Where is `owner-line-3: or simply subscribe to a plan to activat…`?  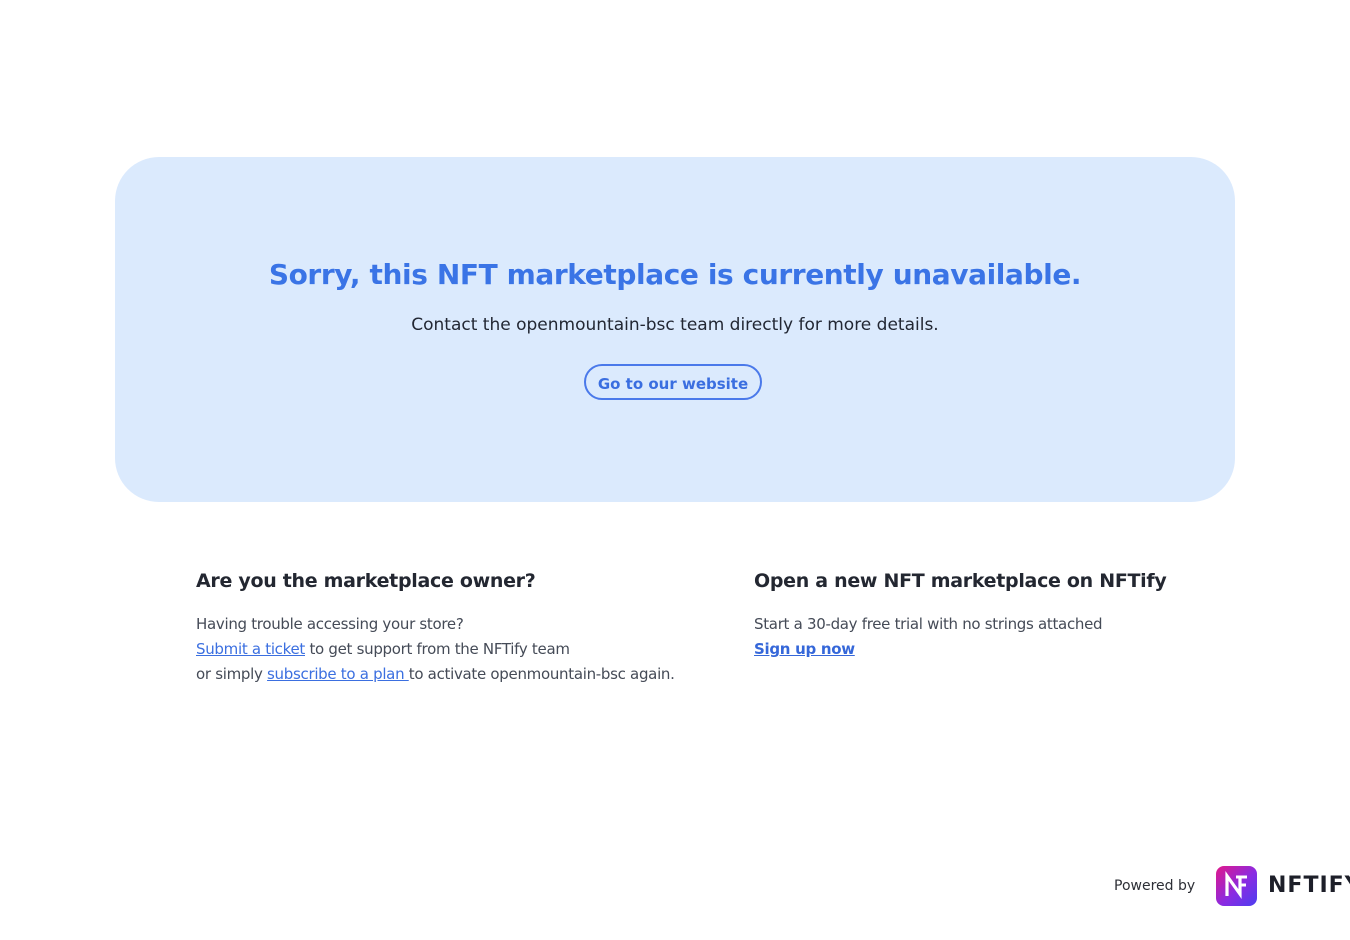 owner-line-3: or simply subscribe to a plan to activat… is located at coordinates (466, 674).